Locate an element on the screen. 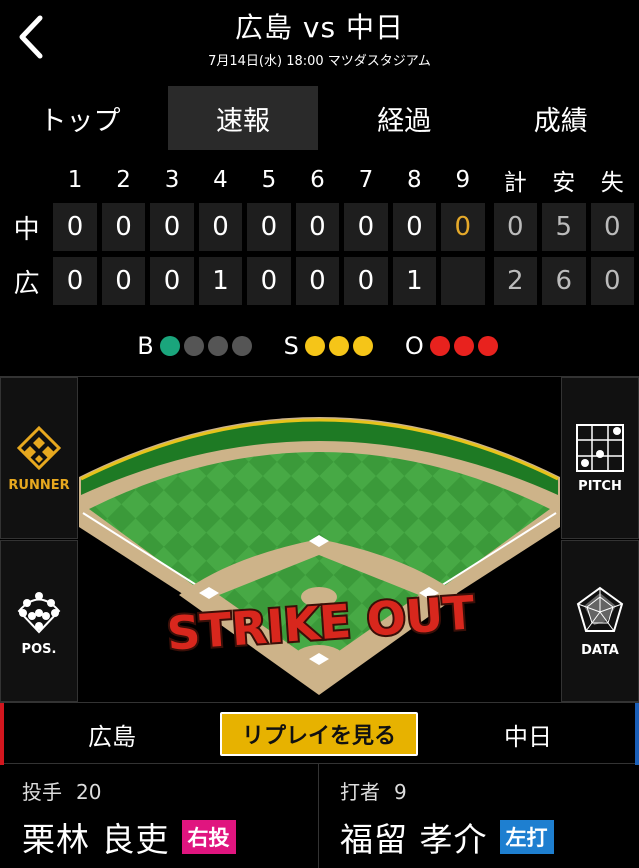 The width and height of the screenshot is (639, 868). tab-top: トップ is located at coordinates (80, 118).